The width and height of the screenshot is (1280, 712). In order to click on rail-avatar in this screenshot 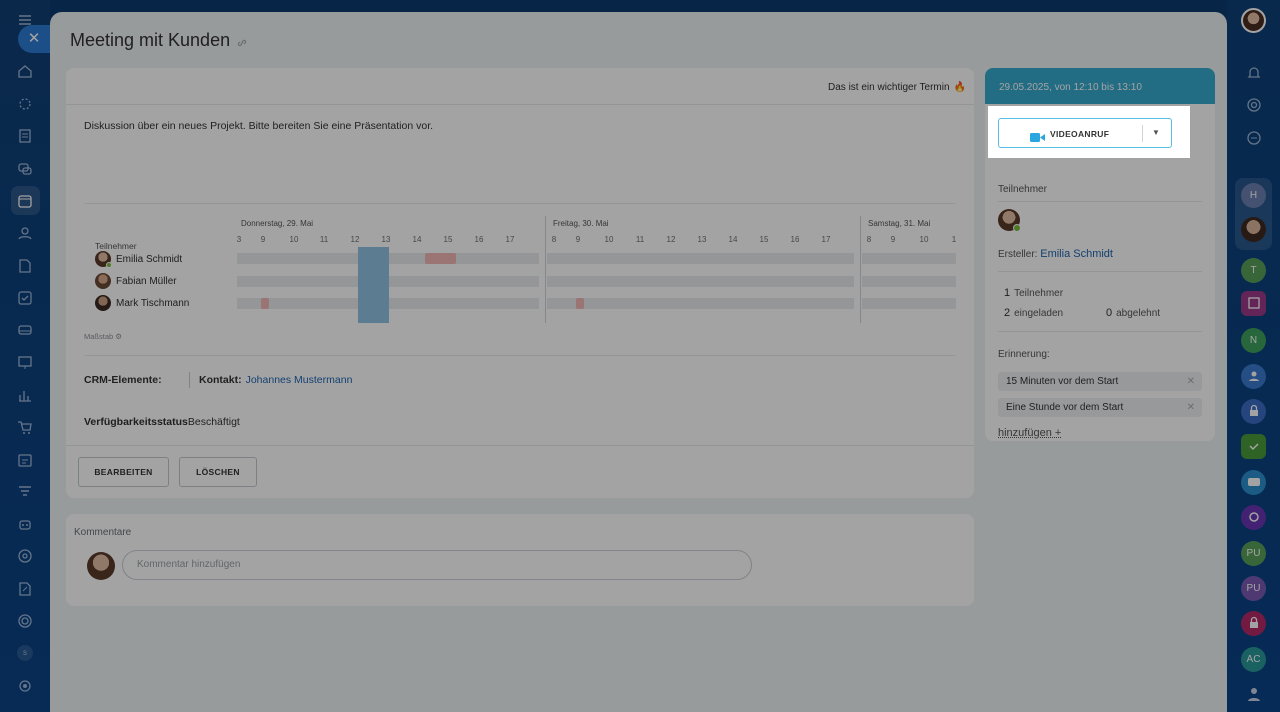, I will do `click(1253, 229)`.